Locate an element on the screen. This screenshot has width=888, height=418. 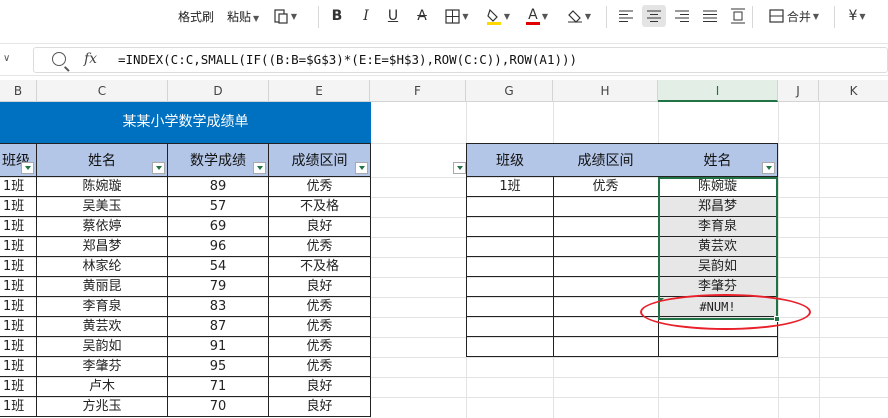
col-header-c: C is located at coordinates (102, 91).